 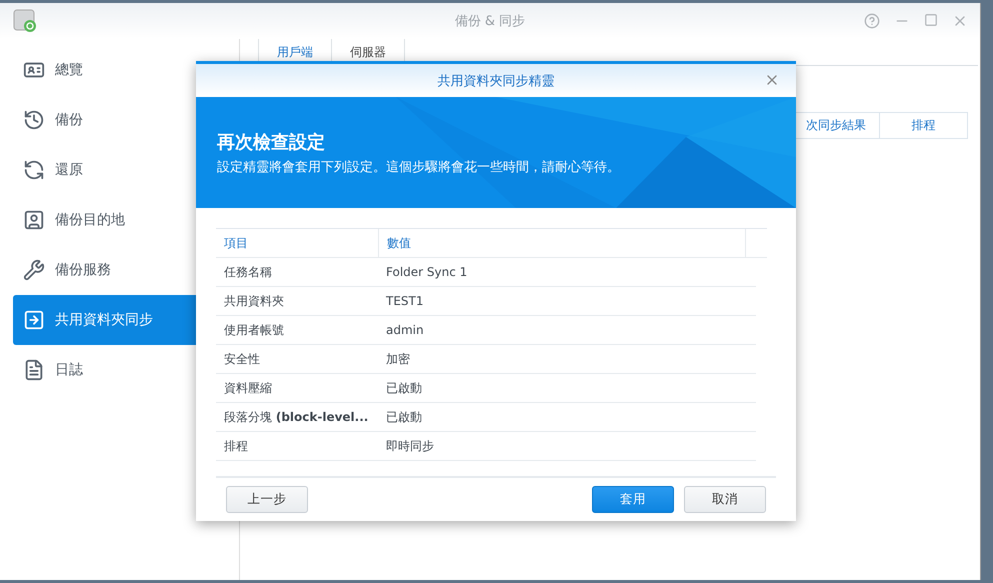 What do you see at coordinates (490, 21) in the screenshot?
I see `window-title: 備份 & 同步` at bounding box center [490, 21].